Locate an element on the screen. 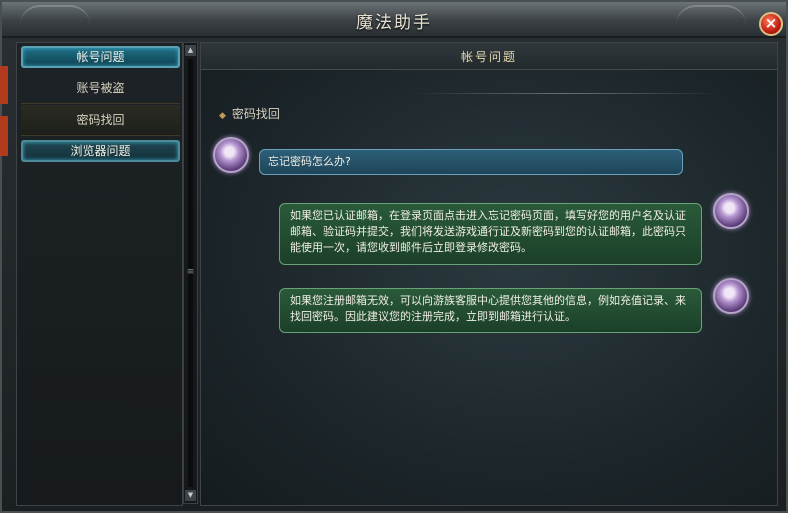  content-title: 帐号问题 is located at coordinates (488, 57).